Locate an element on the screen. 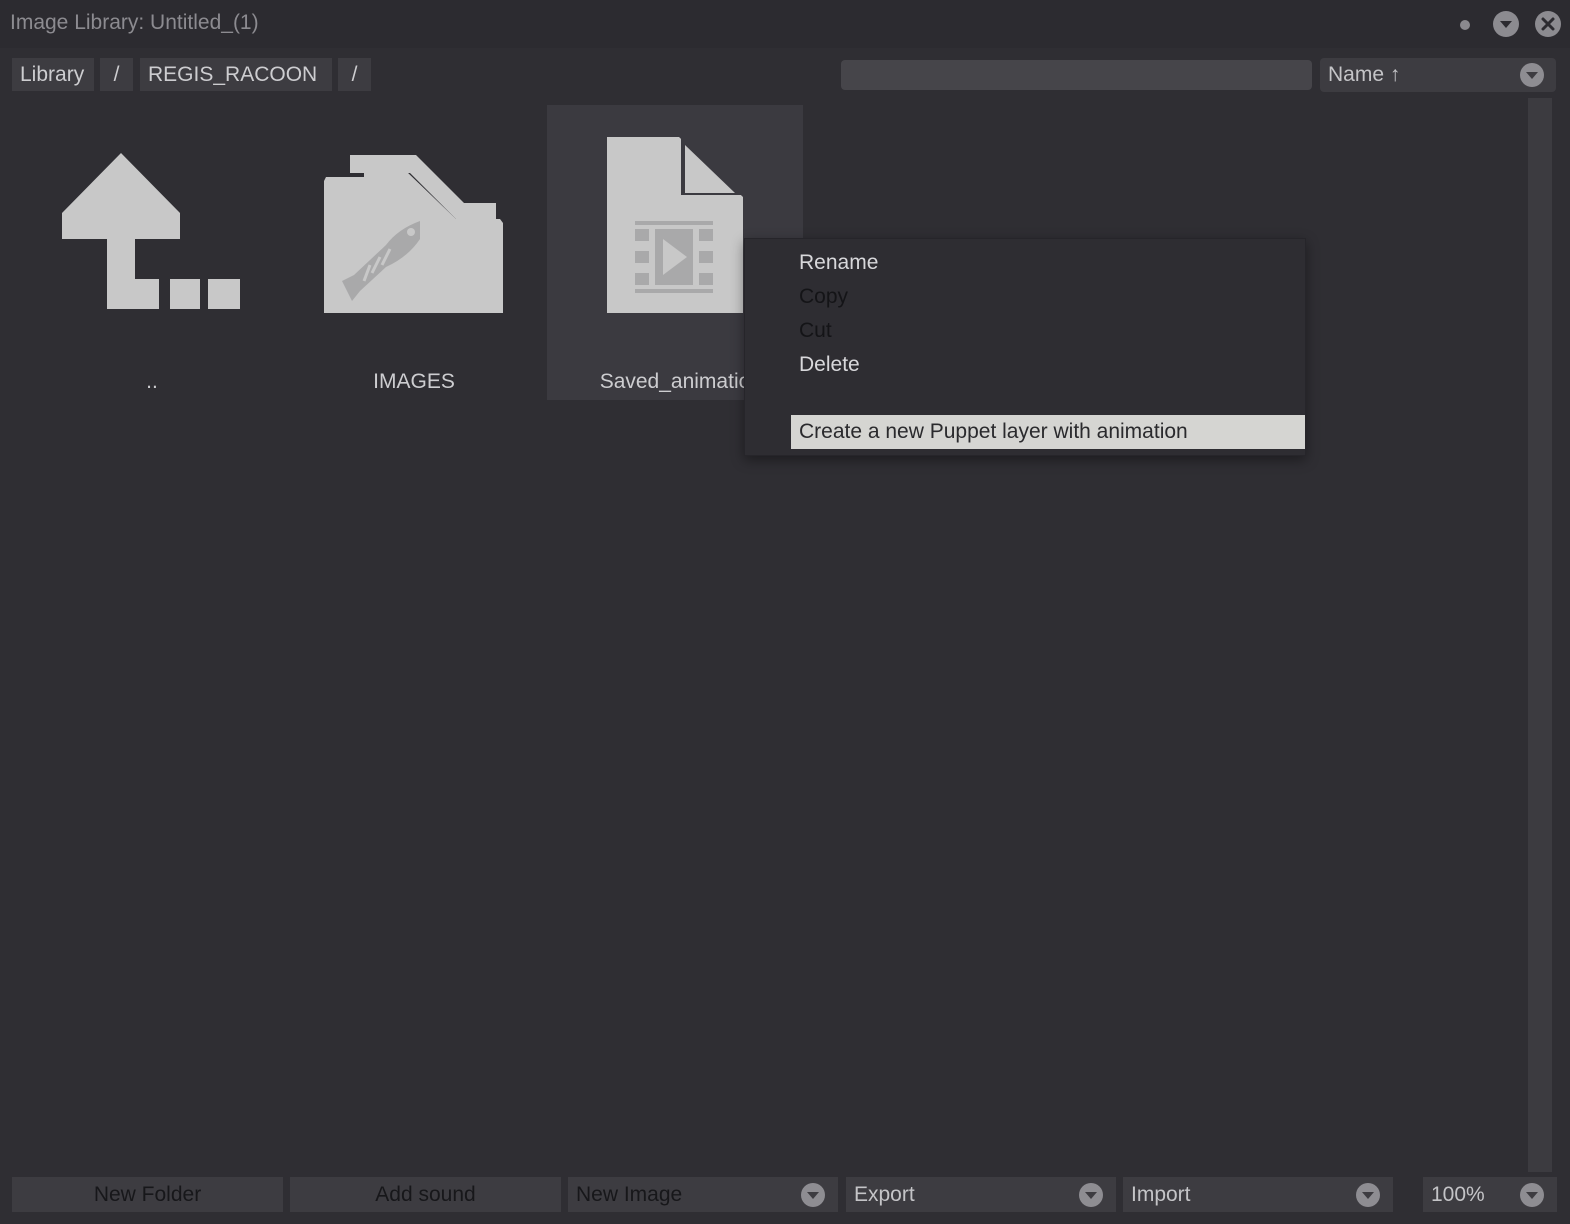  window-title: Image Library: Untitled_(1) is located at coordinates (134, 22).